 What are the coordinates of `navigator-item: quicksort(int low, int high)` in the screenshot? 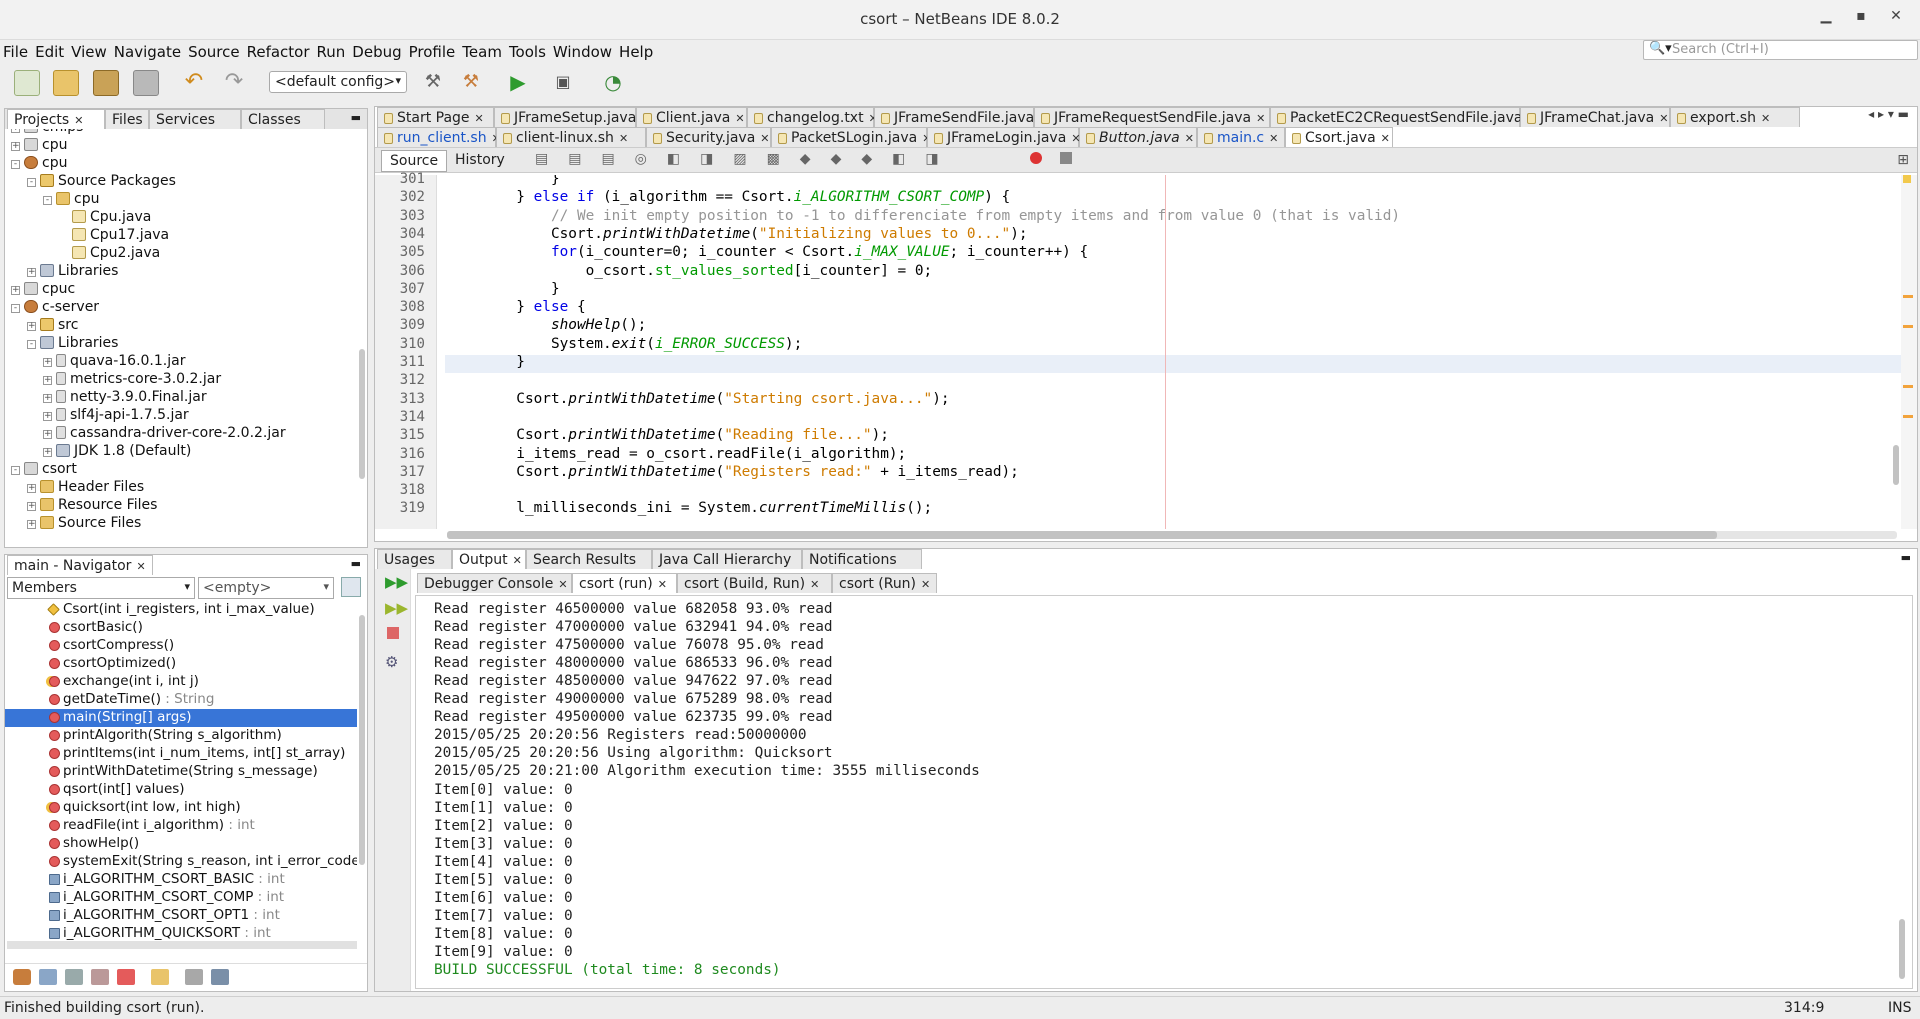 It's located at (143, 808).